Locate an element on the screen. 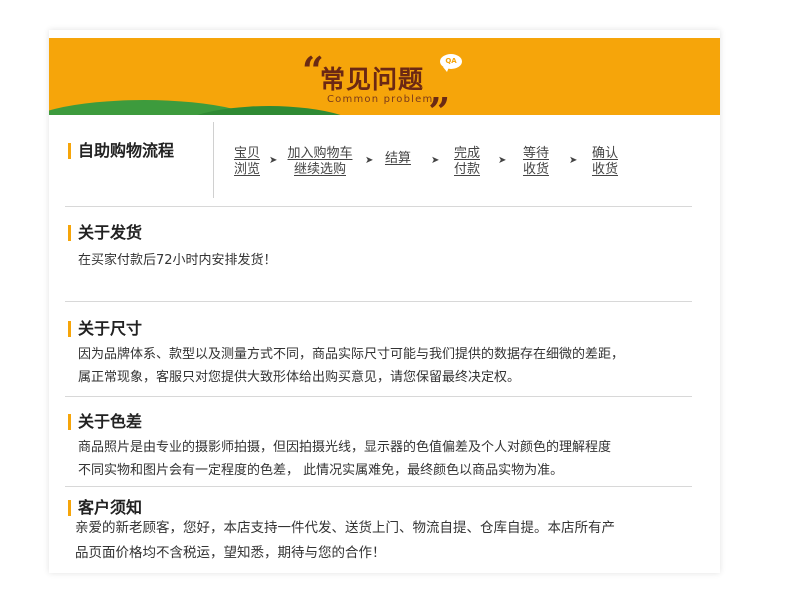 The height and width of the screenshot is (603, 790). step-confirm-line1: 确认 is located at coordinates (604, 153).